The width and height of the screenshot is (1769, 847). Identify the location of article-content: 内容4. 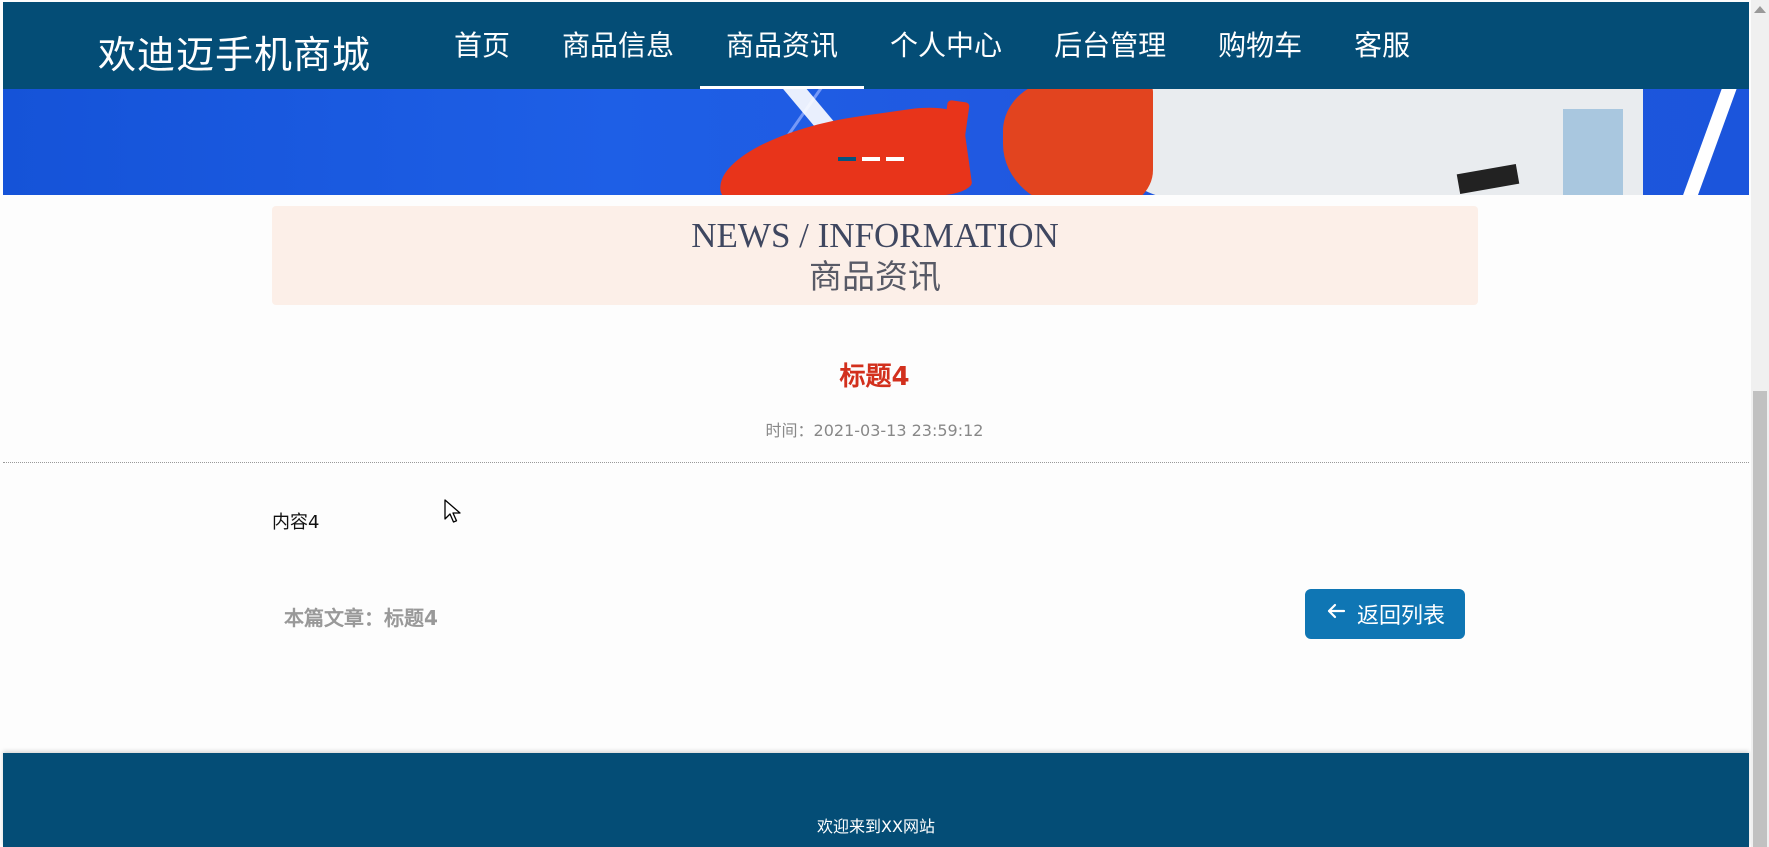
(296, 522).